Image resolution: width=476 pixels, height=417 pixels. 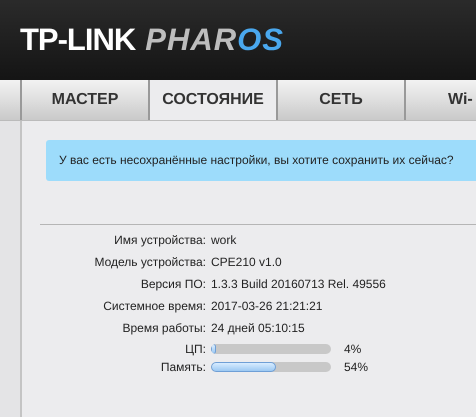 What do you see at coordinates (154, 306) in the screenshot?
I see `info-label: Системное время:` at bounding box center [154, 306].